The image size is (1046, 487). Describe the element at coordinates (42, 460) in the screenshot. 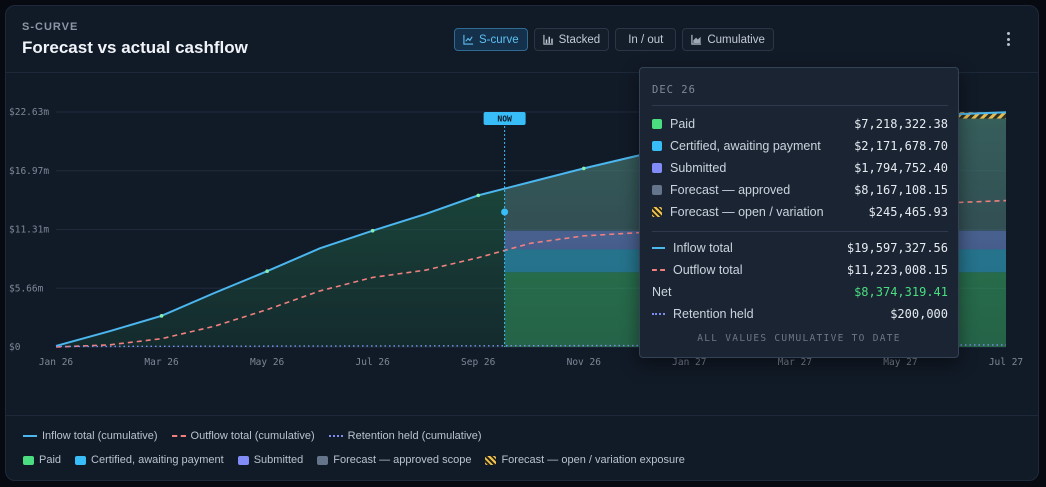

I see `legend-item-paid: Paid` at that location.